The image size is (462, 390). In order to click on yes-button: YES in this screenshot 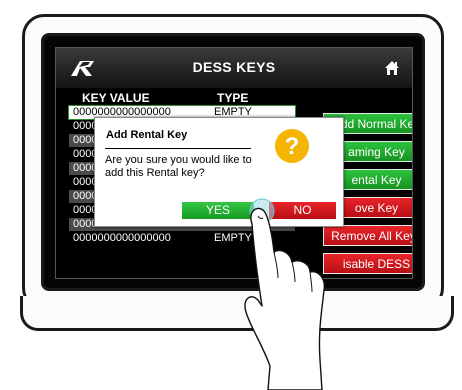, I will do `click(218, 210)`.